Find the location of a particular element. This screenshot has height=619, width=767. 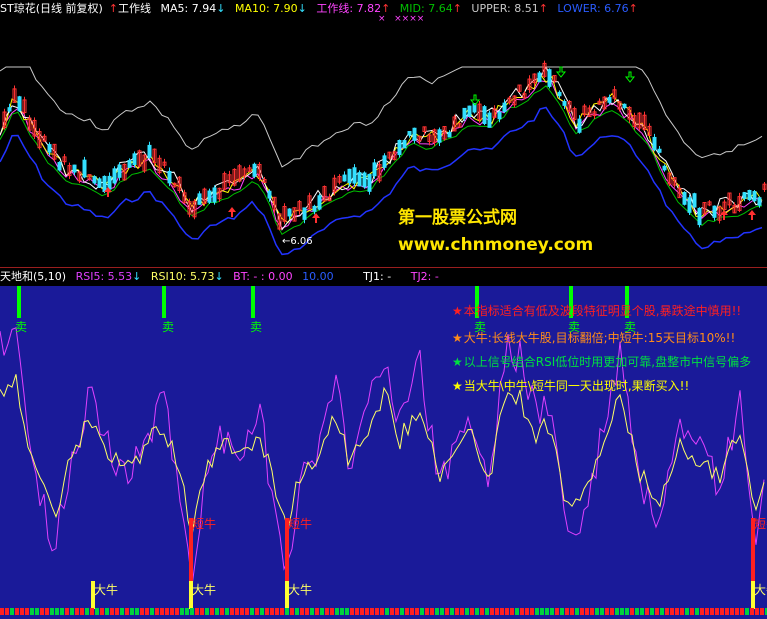

tj2-value: TJ2: - is located at coordinates (424, 276).